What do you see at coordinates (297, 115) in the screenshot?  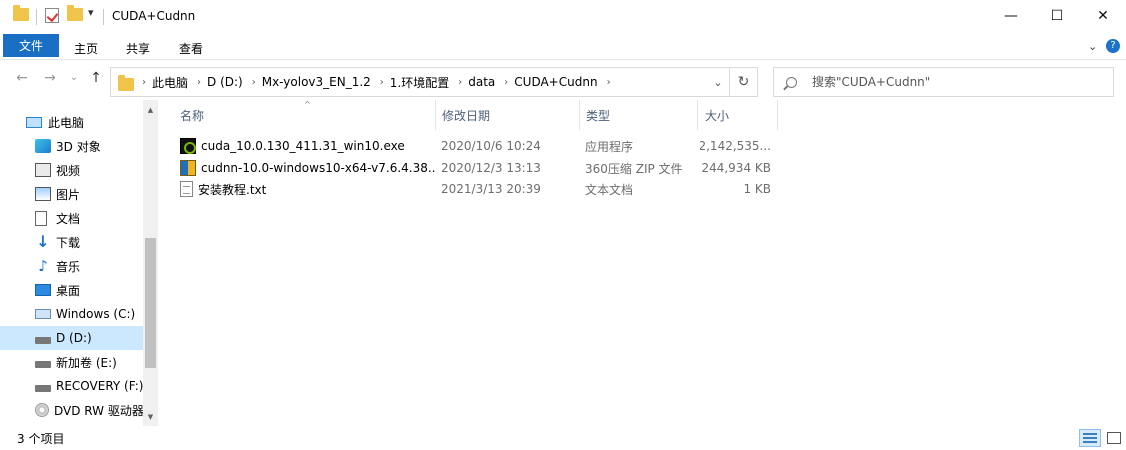 I see `column-header-name: 名称` at bounding box center [297, 115].